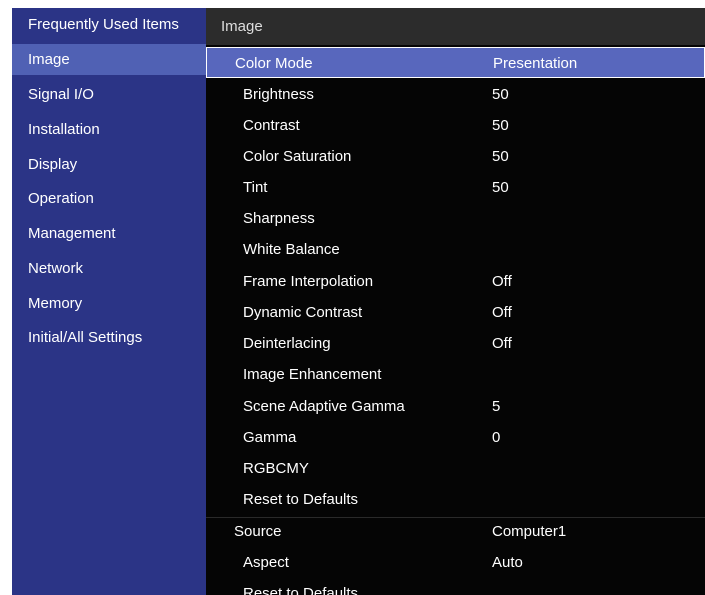  Describe the element at coordinates (109, 268) in the screenshot. I see `sidebar-item-network: Network` at that location.